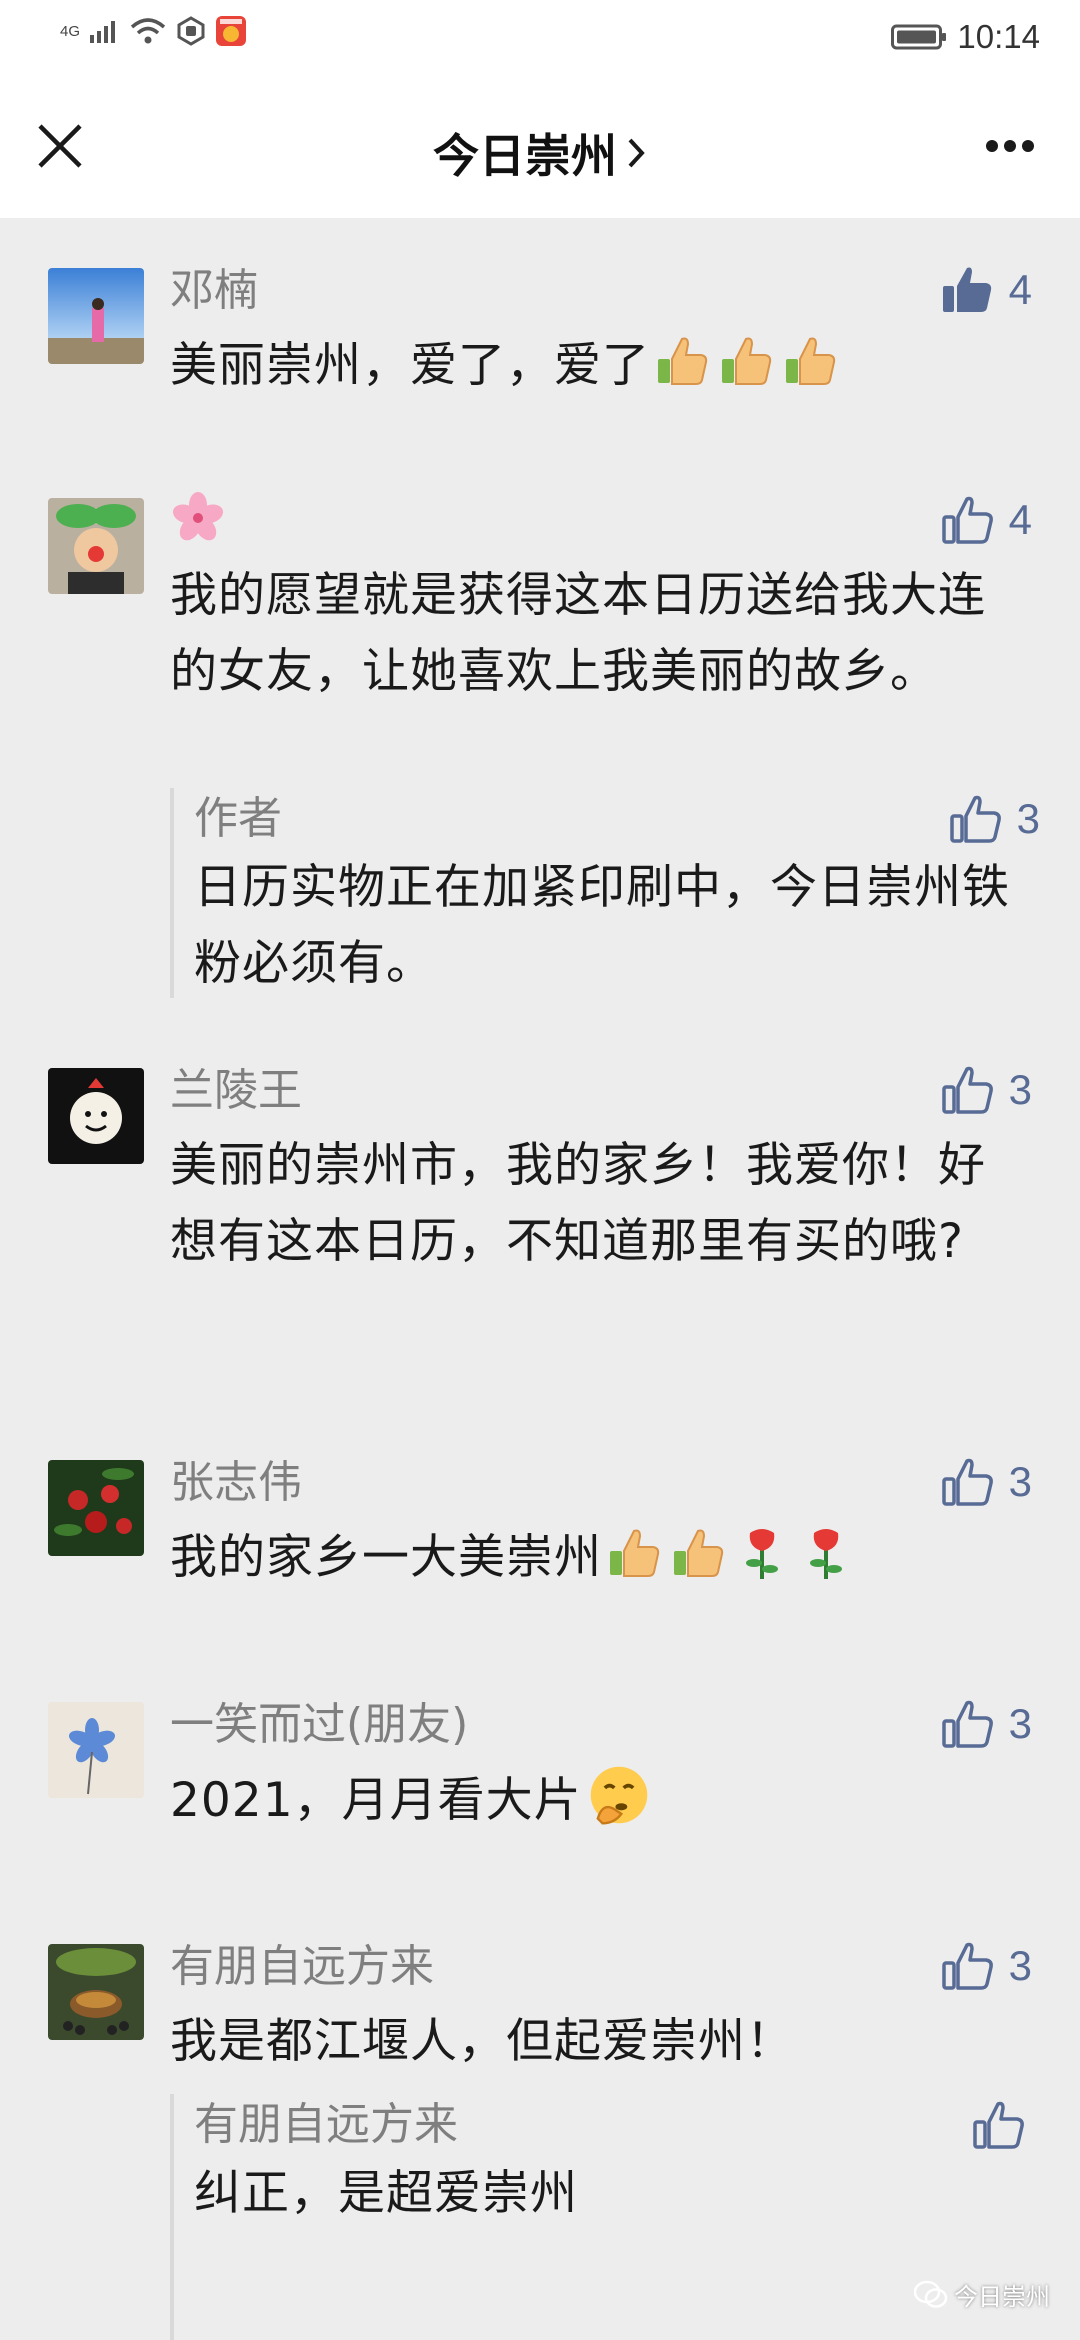 This screenshot has width=1080, height=2340. I want to click on thumbs-up-filled-icon, so click(966, 289).